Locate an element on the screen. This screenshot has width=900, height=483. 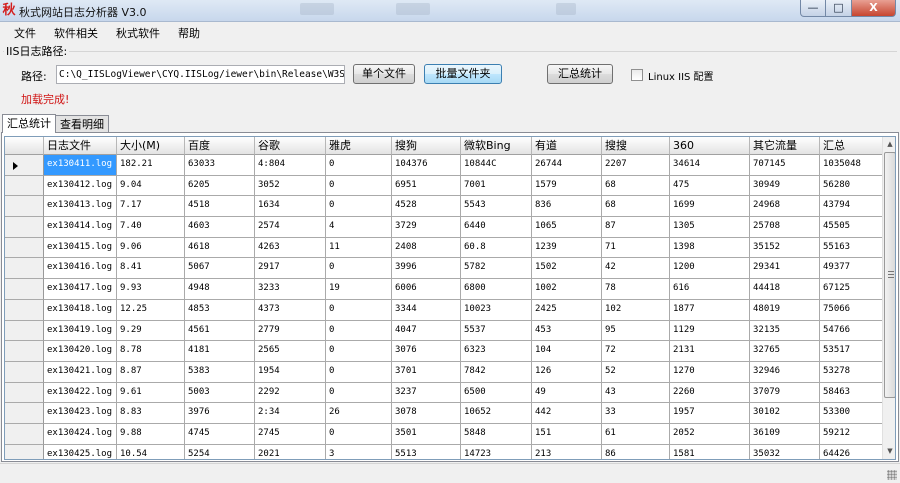
table-cell: 10652 is located at coordinates (496, 413).